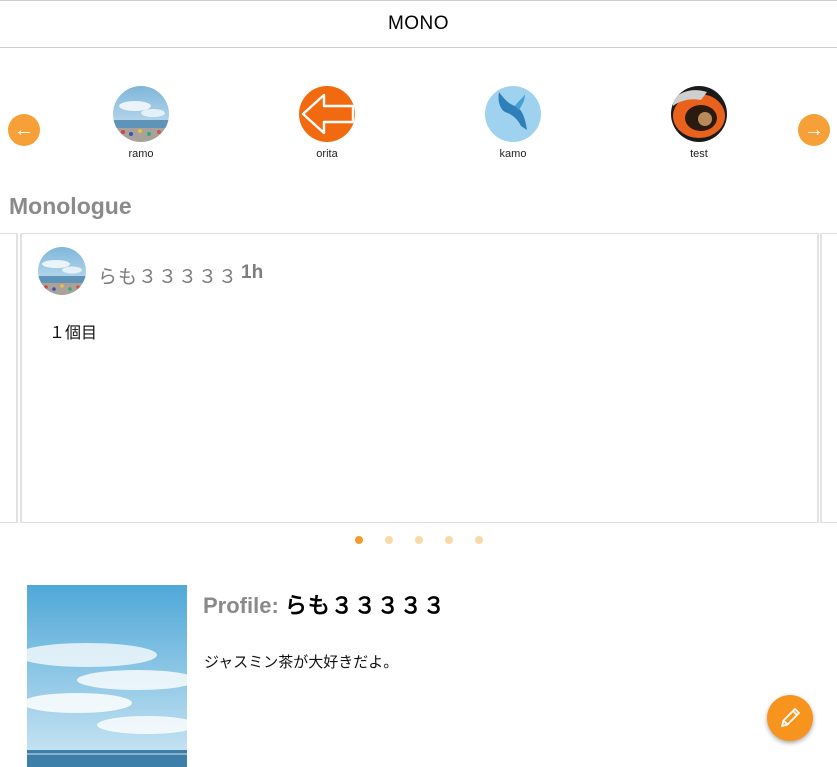 This screenshot has width=837, height=767. I want to click on profile-image, so click(107, 676).